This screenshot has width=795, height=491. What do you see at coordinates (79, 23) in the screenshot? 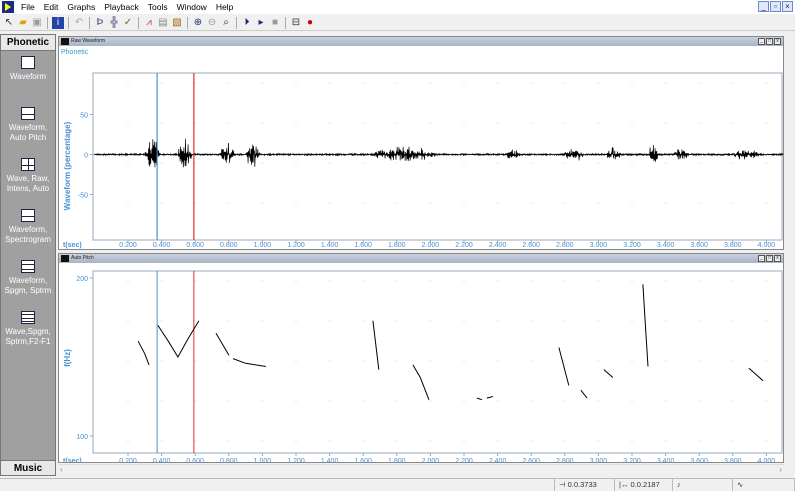
I see `undo-icon: ↶` at bounding box center [79, 23].